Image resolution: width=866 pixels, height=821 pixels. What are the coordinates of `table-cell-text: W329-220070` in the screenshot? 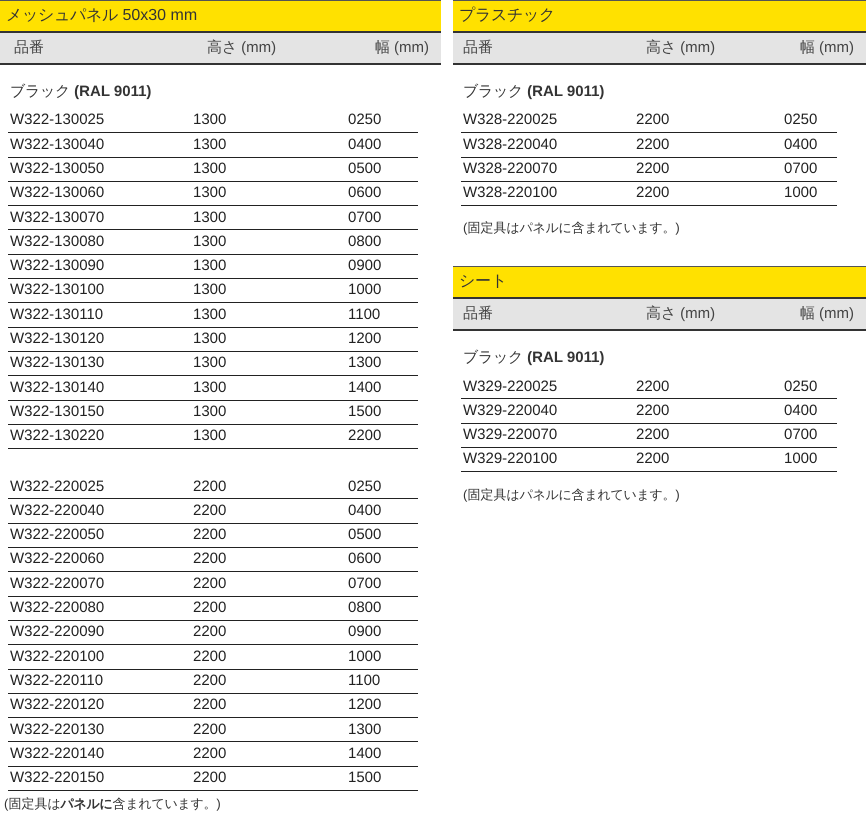 It's located at (510, 435).